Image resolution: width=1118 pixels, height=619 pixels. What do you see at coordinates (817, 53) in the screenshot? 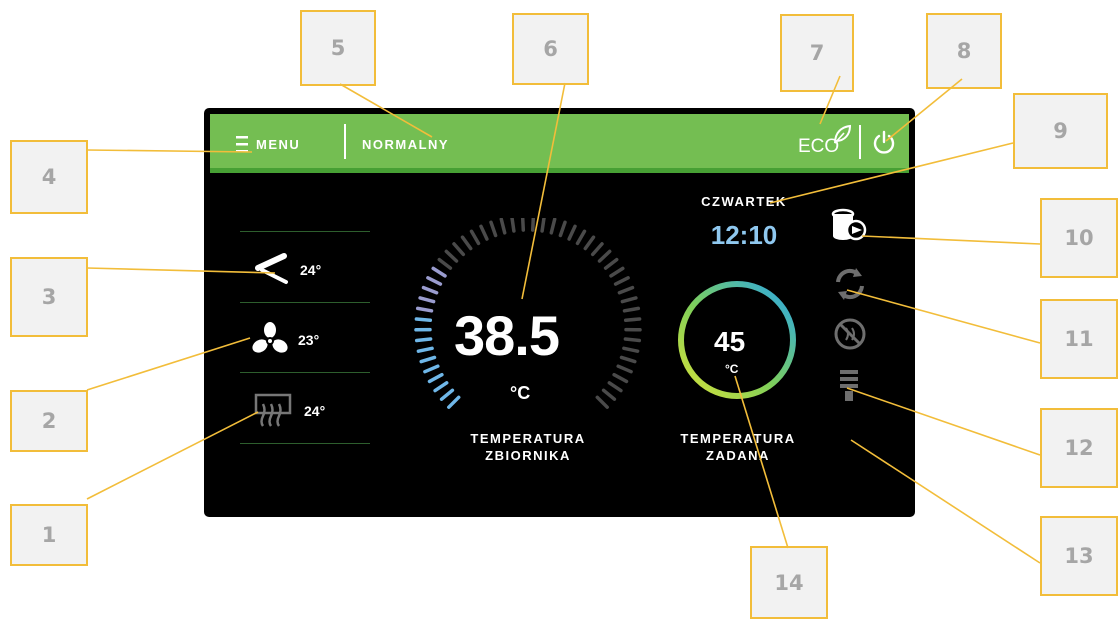
I see `callout-7: 7` at bounding box center [817, 53].